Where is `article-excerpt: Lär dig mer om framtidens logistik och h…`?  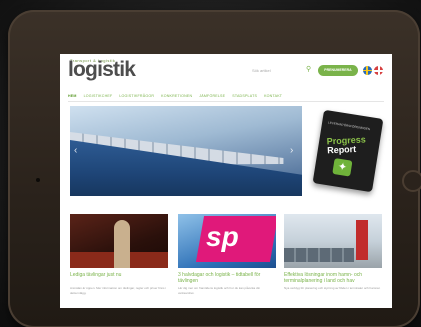 article-excerpt: Lär dig mer om framtidens logistik och h… is located at coordinates (219, 290).